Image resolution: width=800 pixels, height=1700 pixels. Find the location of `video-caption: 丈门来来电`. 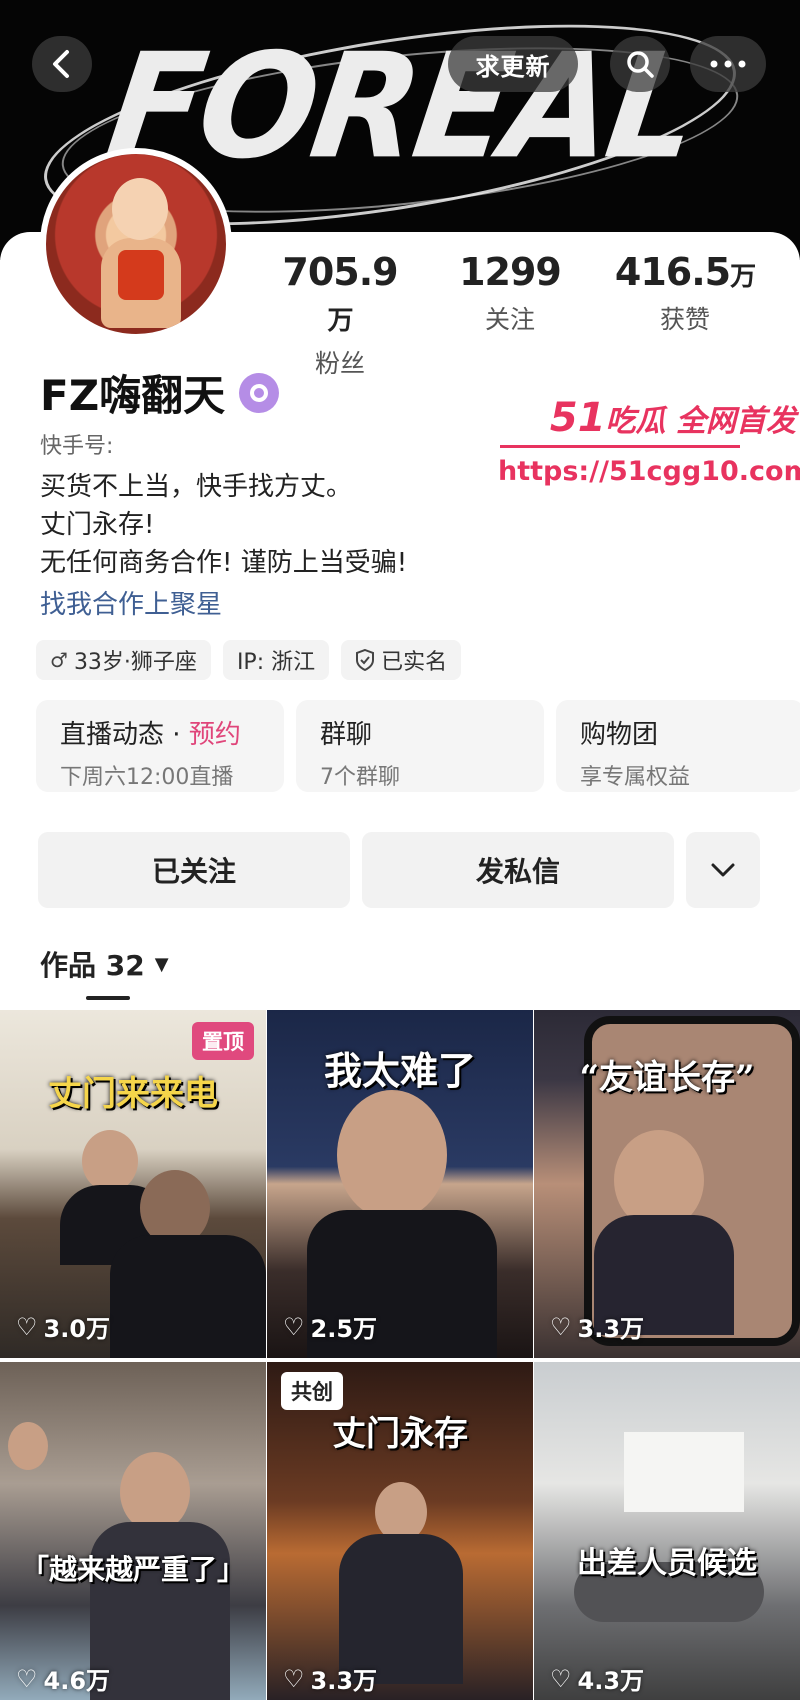

video-caption: 丈门来来电 is located at coordinates (133, 1094).